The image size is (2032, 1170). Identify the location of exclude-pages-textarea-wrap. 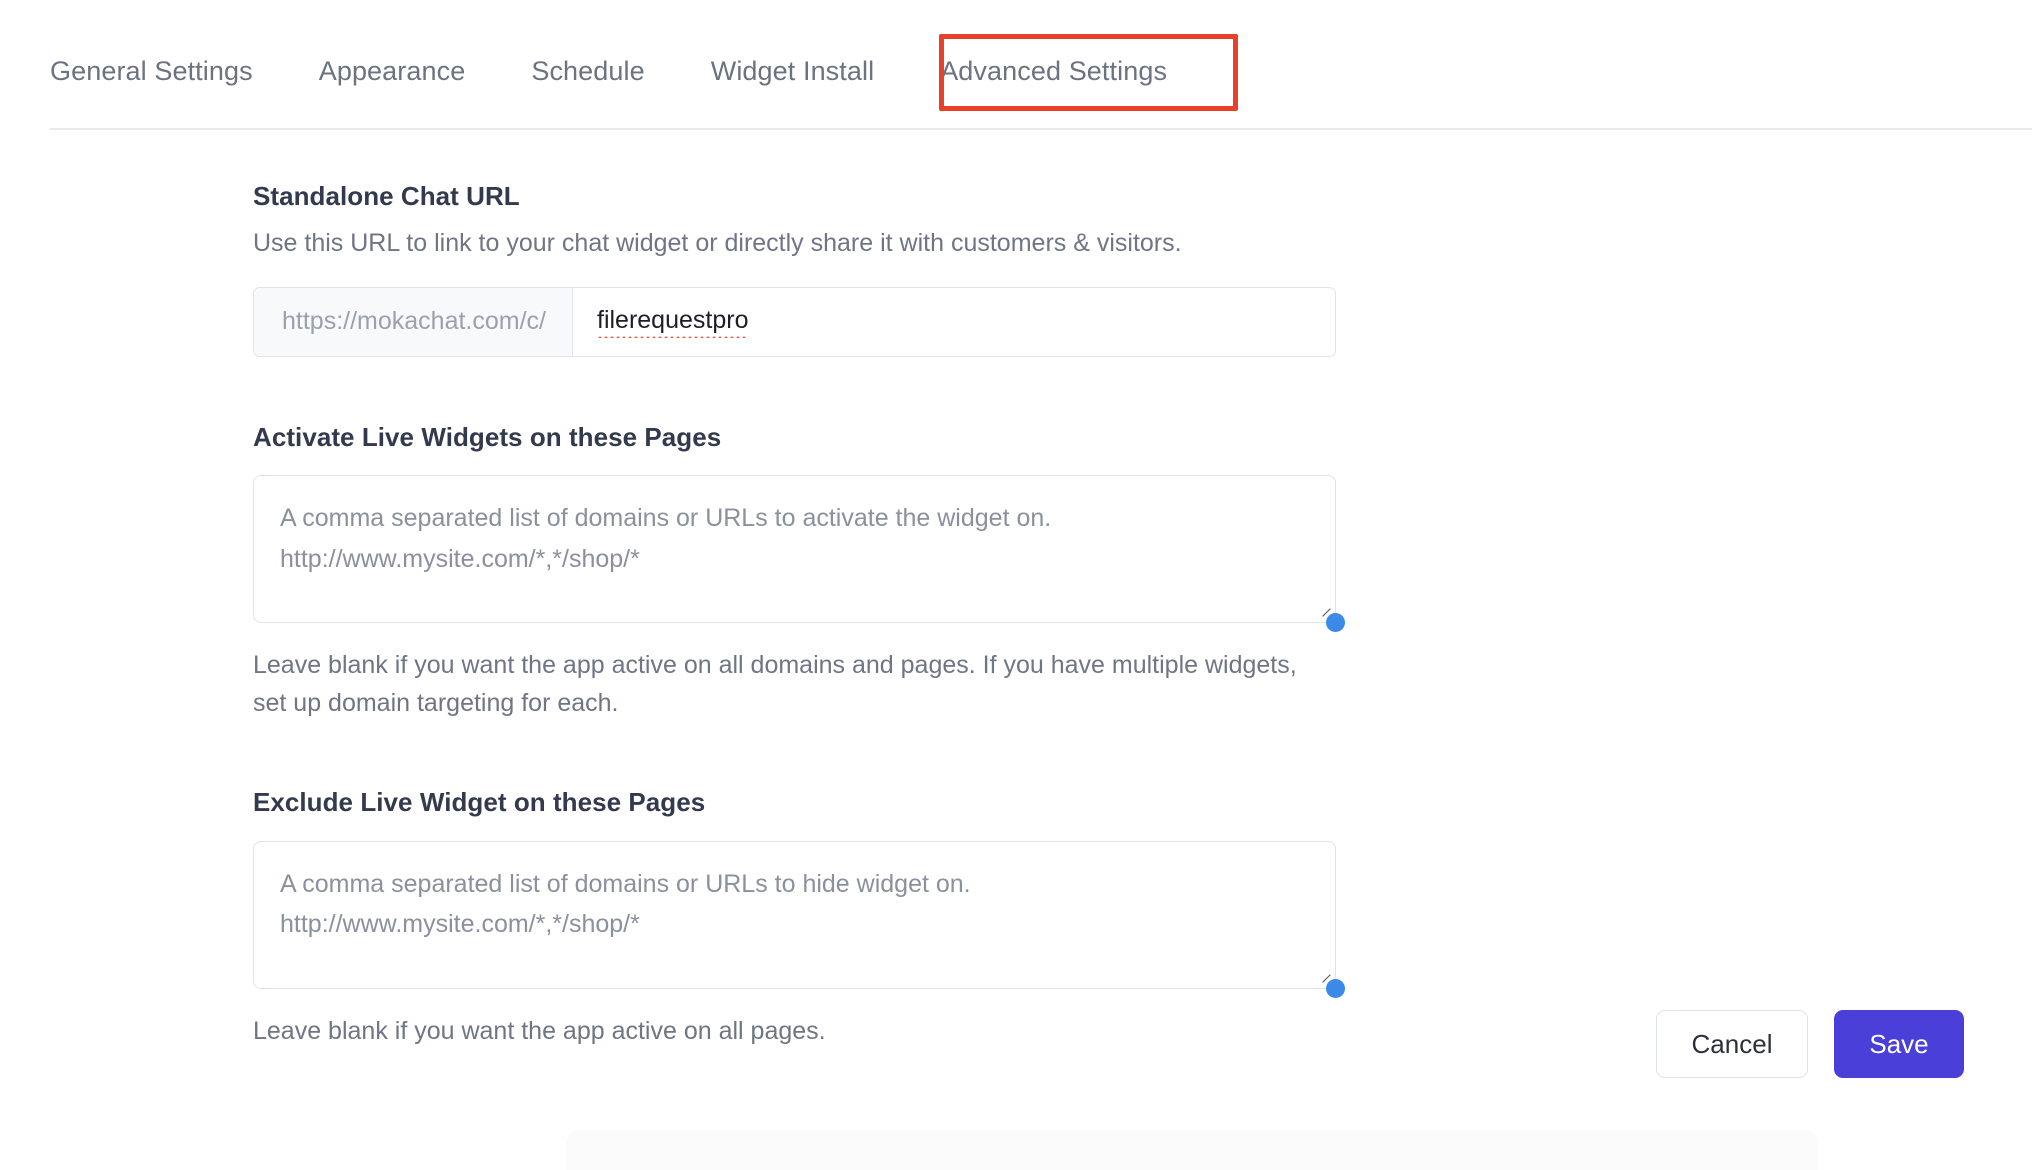
(799, 919).